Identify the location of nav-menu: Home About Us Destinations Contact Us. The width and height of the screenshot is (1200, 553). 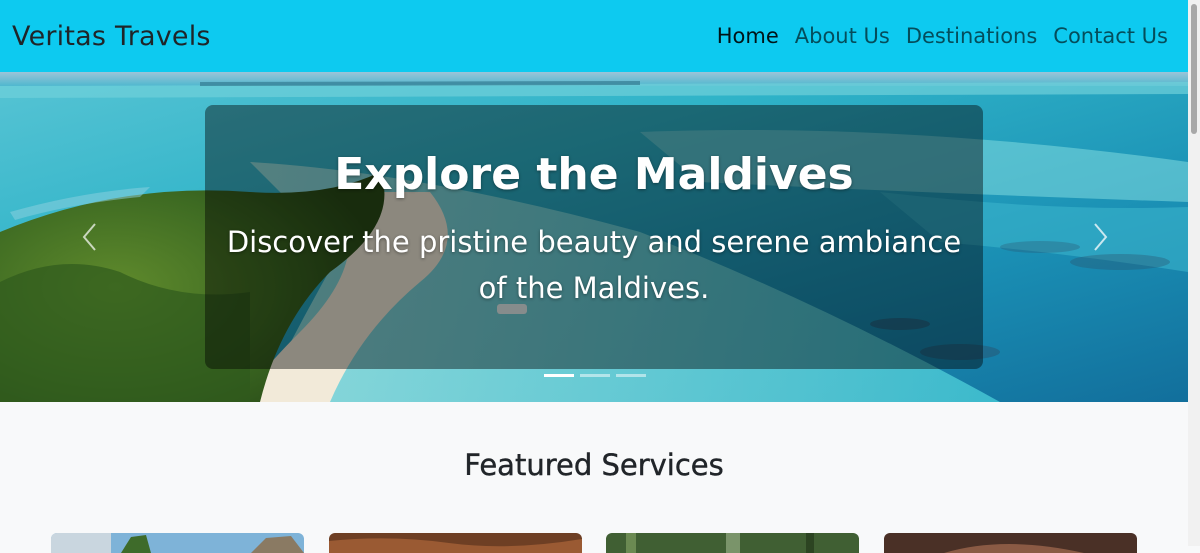
(942, 36).